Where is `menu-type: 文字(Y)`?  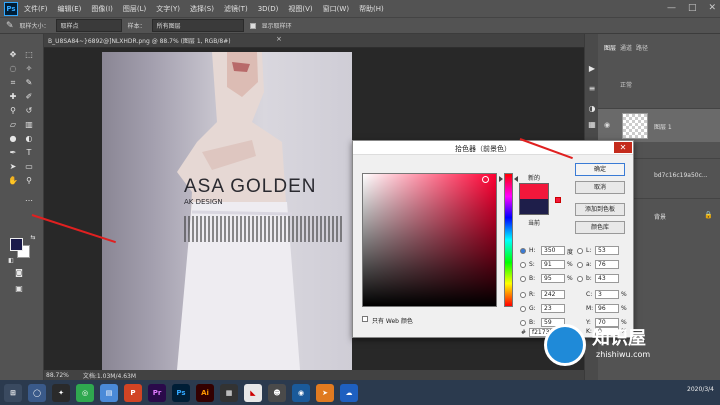
menu-type: 文字(Y) is located at coordinates (168, 9).